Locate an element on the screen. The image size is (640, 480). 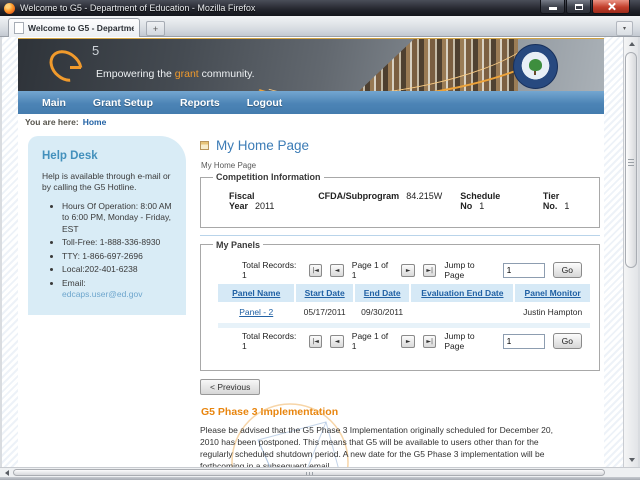
department-of-education-seal is located at coordinates (535, 66).